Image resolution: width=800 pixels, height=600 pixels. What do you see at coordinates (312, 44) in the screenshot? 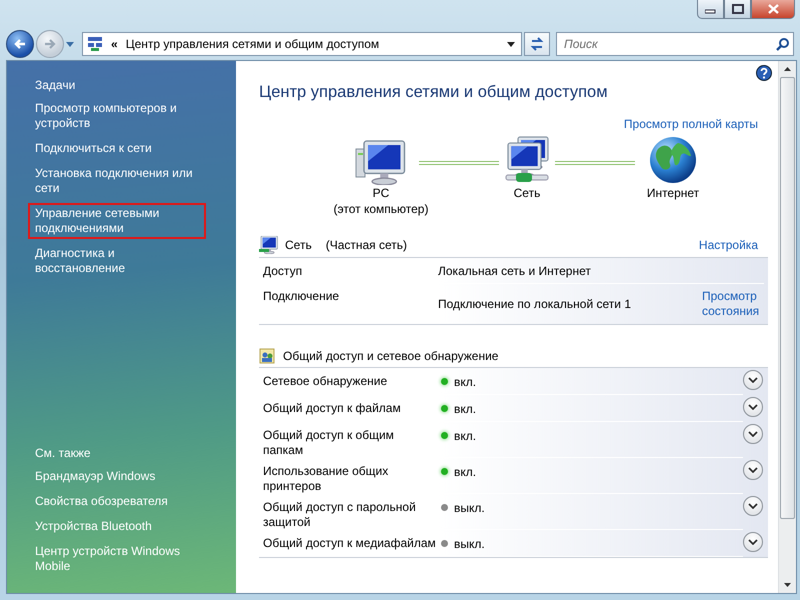
I see `breadcrumb-path: Центр управления сетями и общим доступом` at bounding box center [312, 44].